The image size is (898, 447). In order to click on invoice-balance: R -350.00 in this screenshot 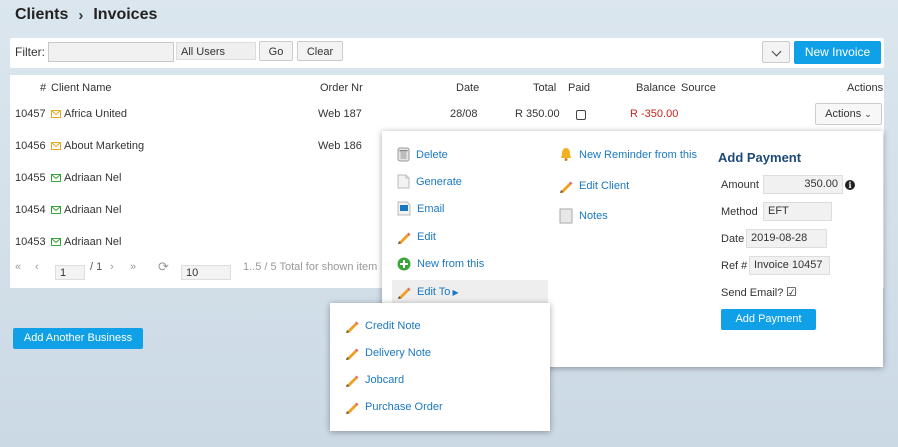, I will do `click(654, 114)`.